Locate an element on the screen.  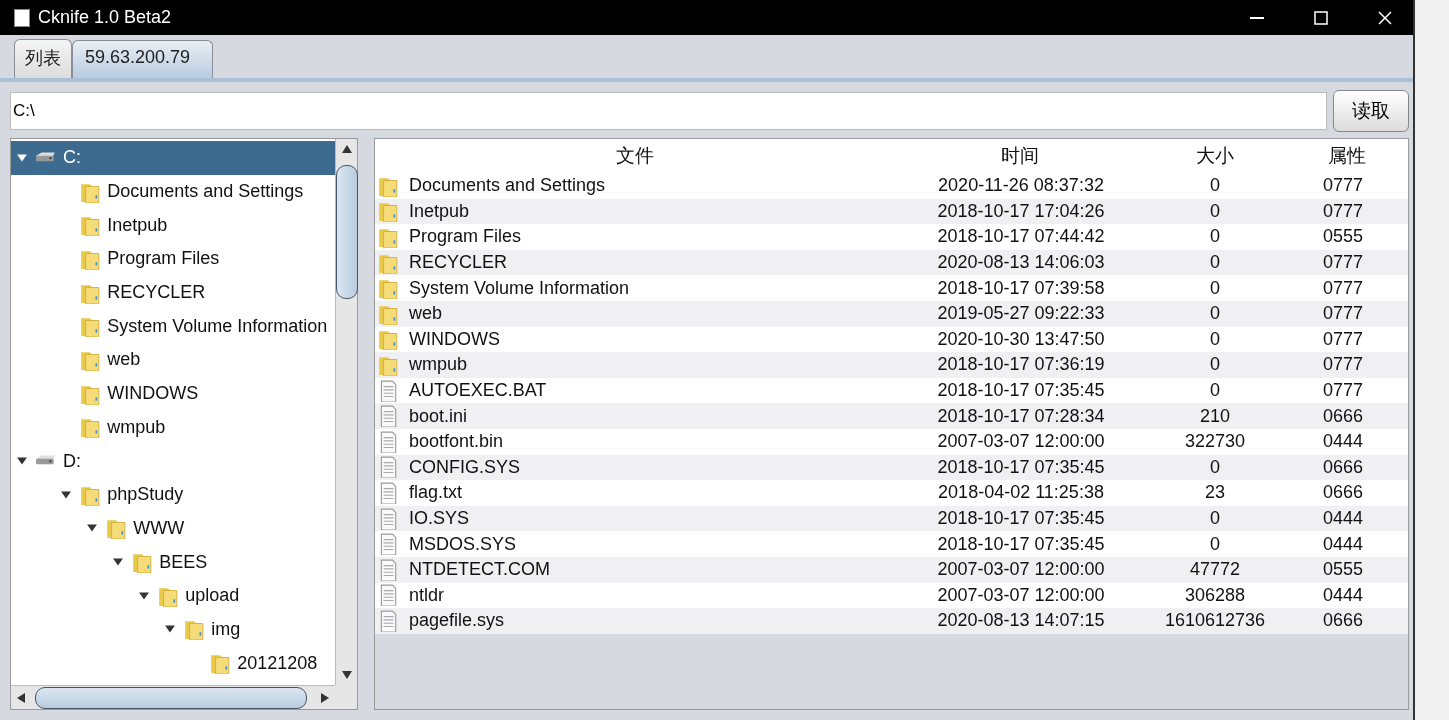
table-cell: web is located at coordinates (426, 314).